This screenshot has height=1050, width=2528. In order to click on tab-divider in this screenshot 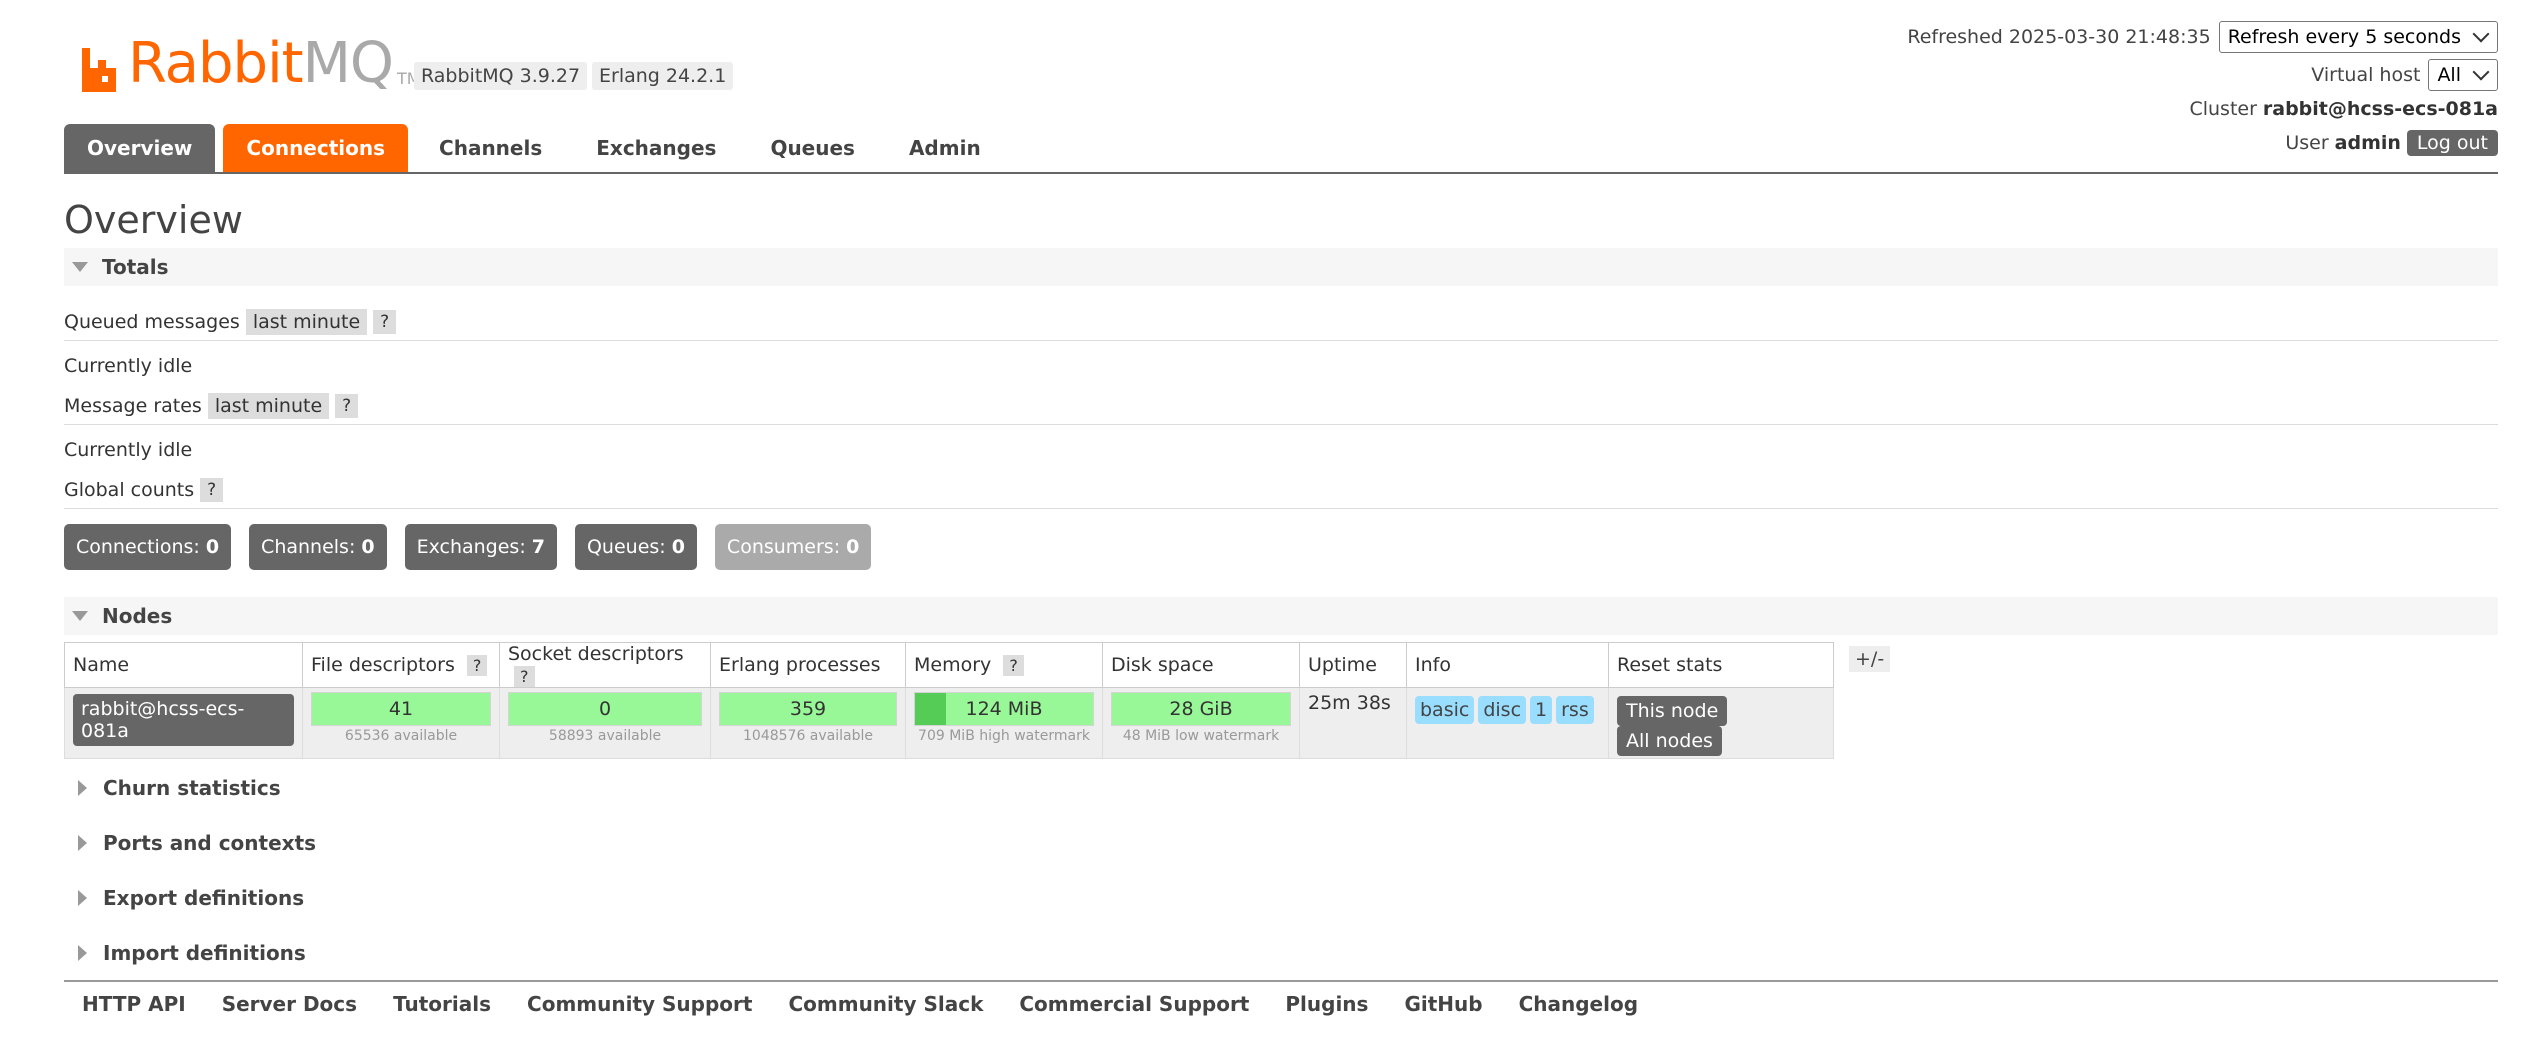, I will do `click(1281, 173)`.